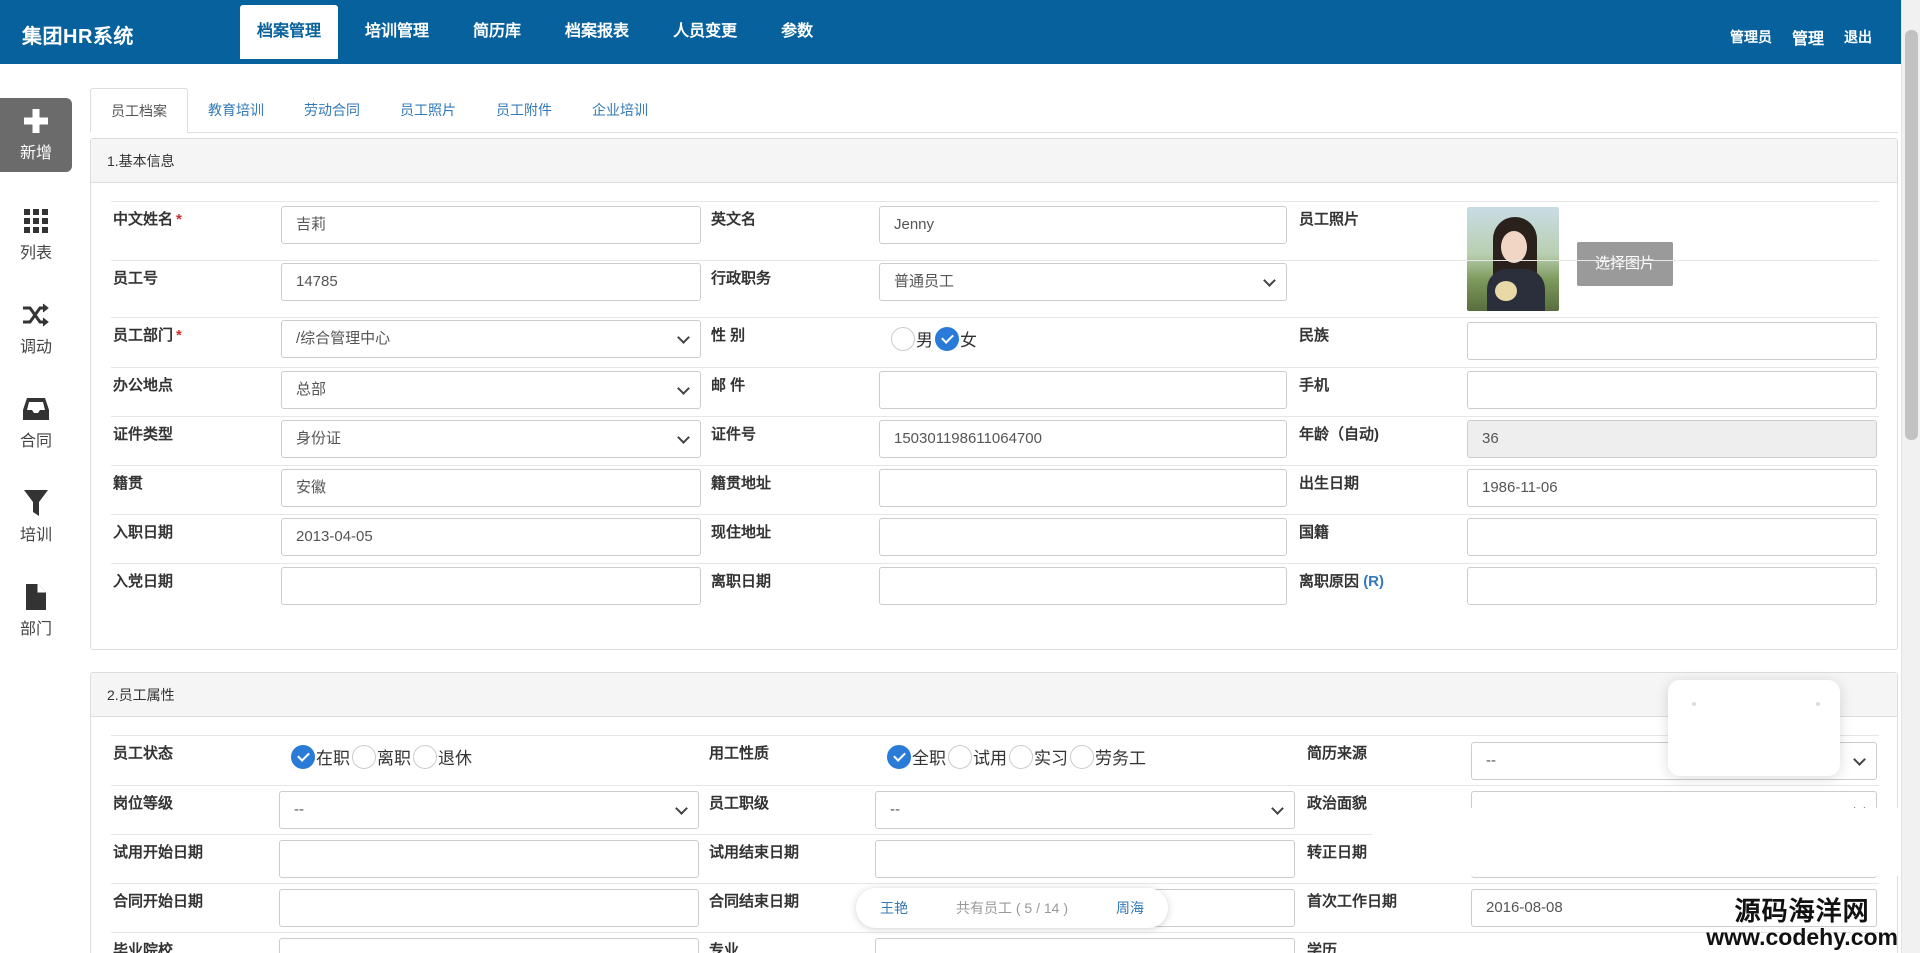 Image resolution: width=1920 pixels, height=953 pixels. Describe the element at coordinates (381, 756) in the screenshot. I see `status-radio-resigned: 离职` at that location.